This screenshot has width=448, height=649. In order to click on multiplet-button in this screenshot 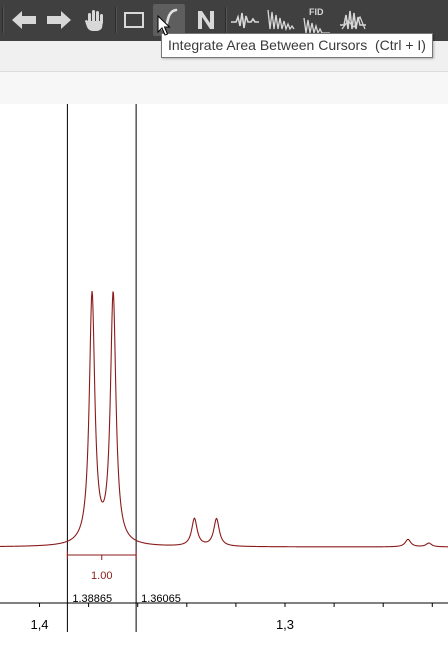, I will do `click(353, 20)`.